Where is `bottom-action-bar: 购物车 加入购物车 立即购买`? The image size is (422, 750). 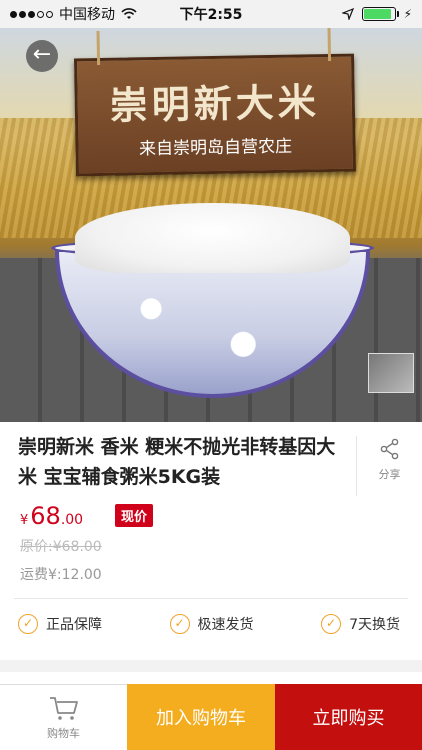
bottom-action-bar: 购物车 加入购物车 立即购买 is located at coordinates (211, 717).